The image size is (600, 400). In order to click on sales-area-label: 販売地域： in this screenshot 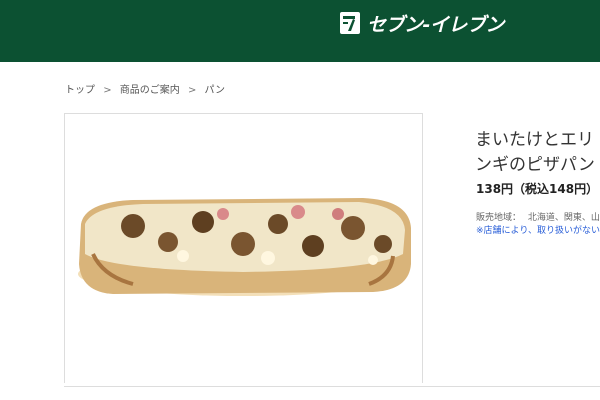, I will do `click(499, 218)`.